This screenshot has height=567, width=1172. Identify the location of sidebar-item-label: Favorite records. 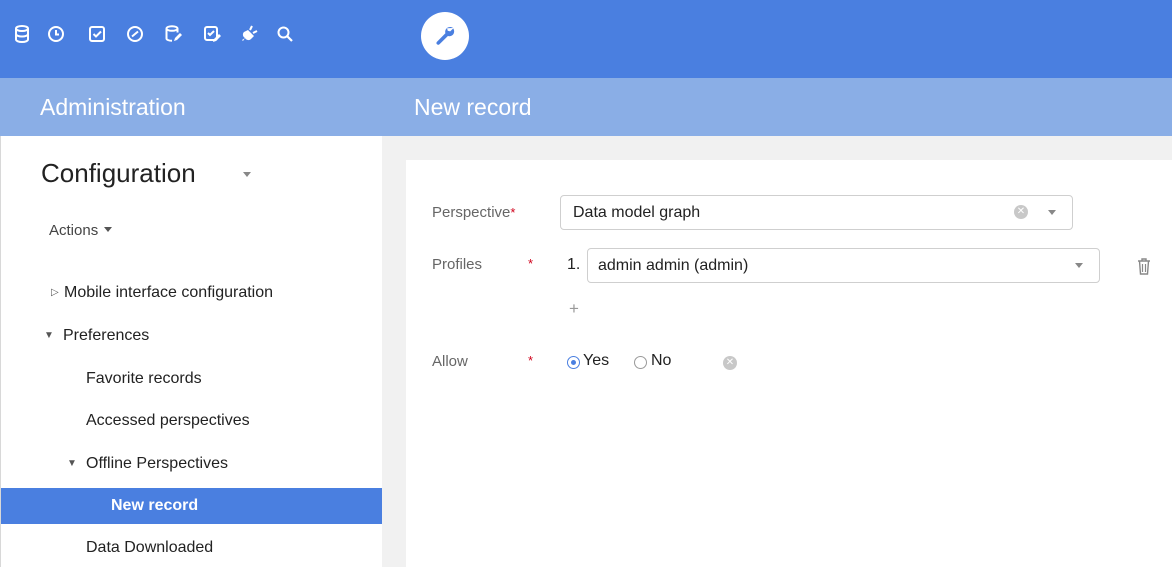
(144, 378).